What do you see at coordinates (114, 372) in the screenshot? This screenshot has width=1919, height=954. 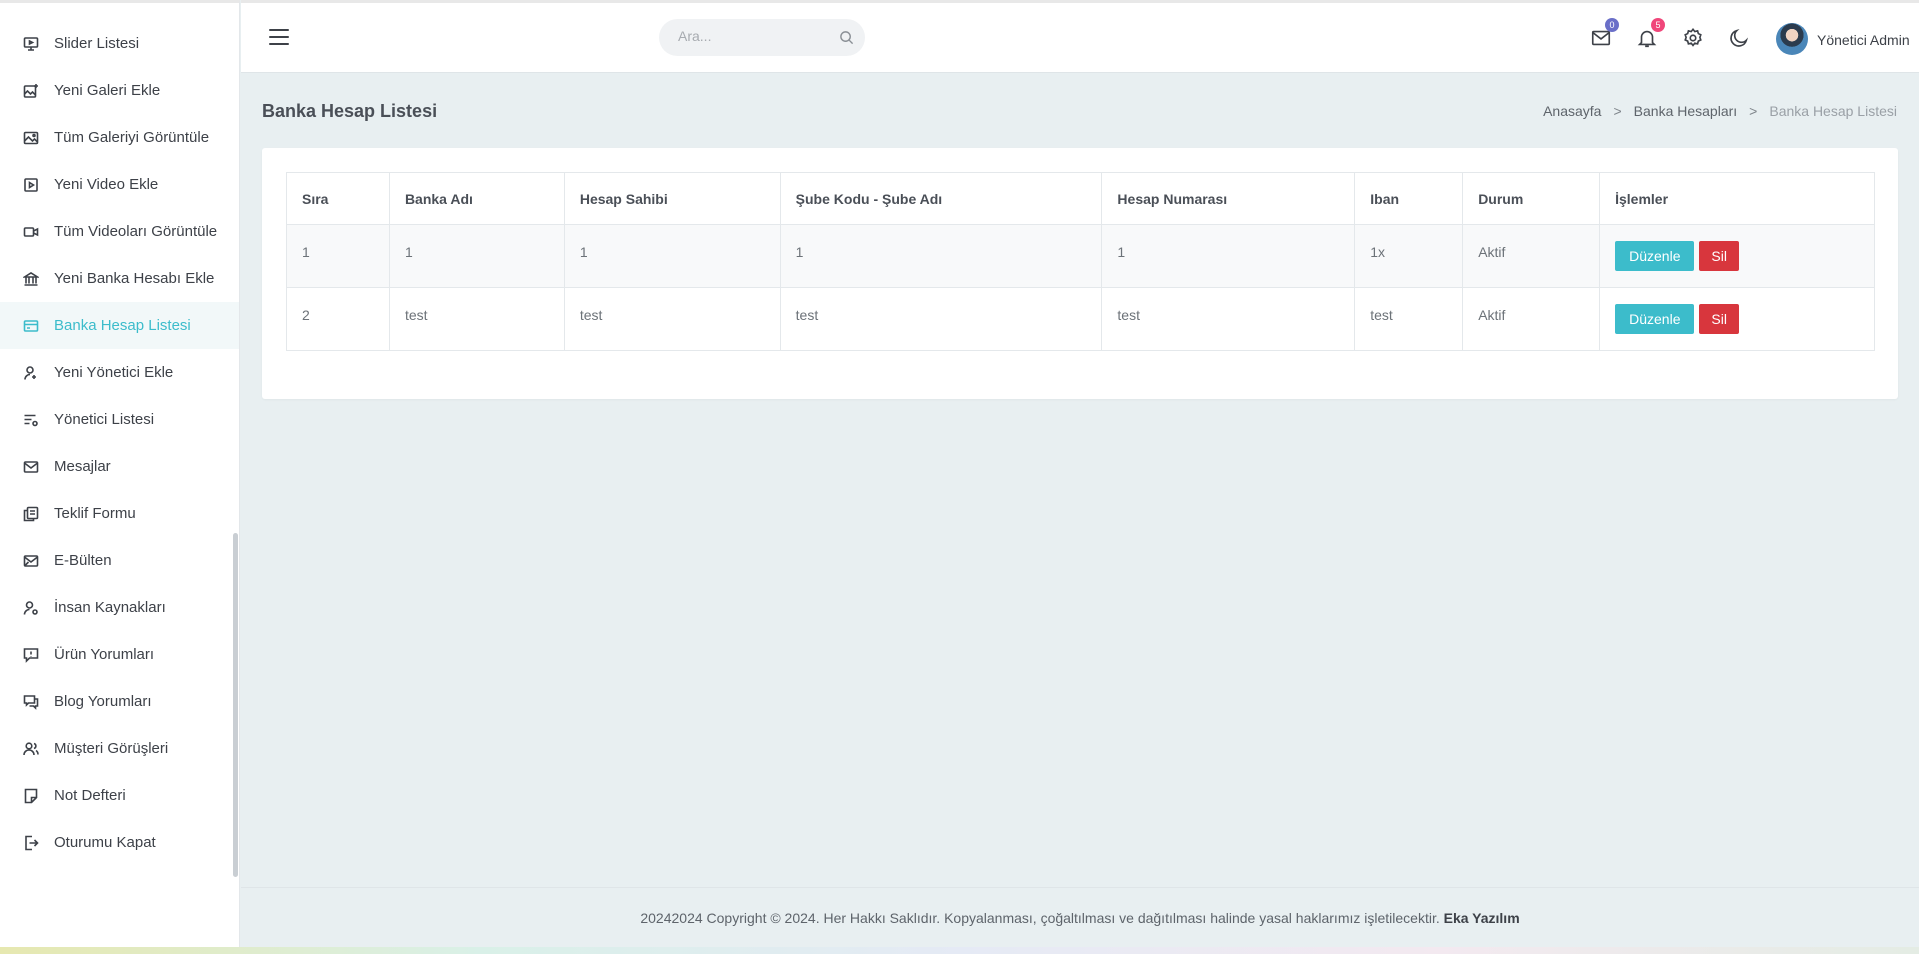 I see `sidebar-item-label: Yeni Yönetici Ekle` at bounding box center [114, 372].